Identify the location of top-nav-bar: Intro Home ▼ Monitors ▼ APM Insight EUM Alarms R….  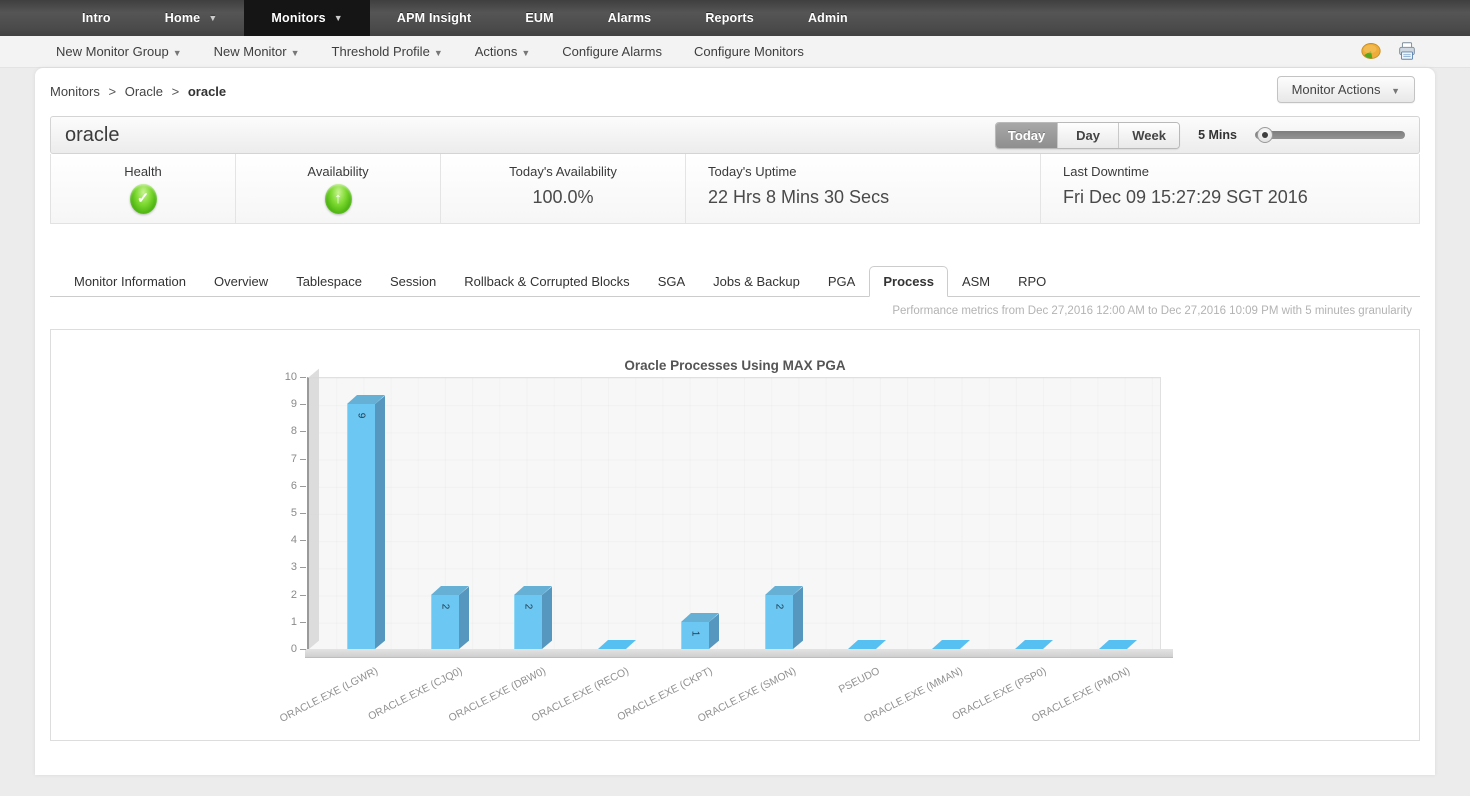
(735, 18).